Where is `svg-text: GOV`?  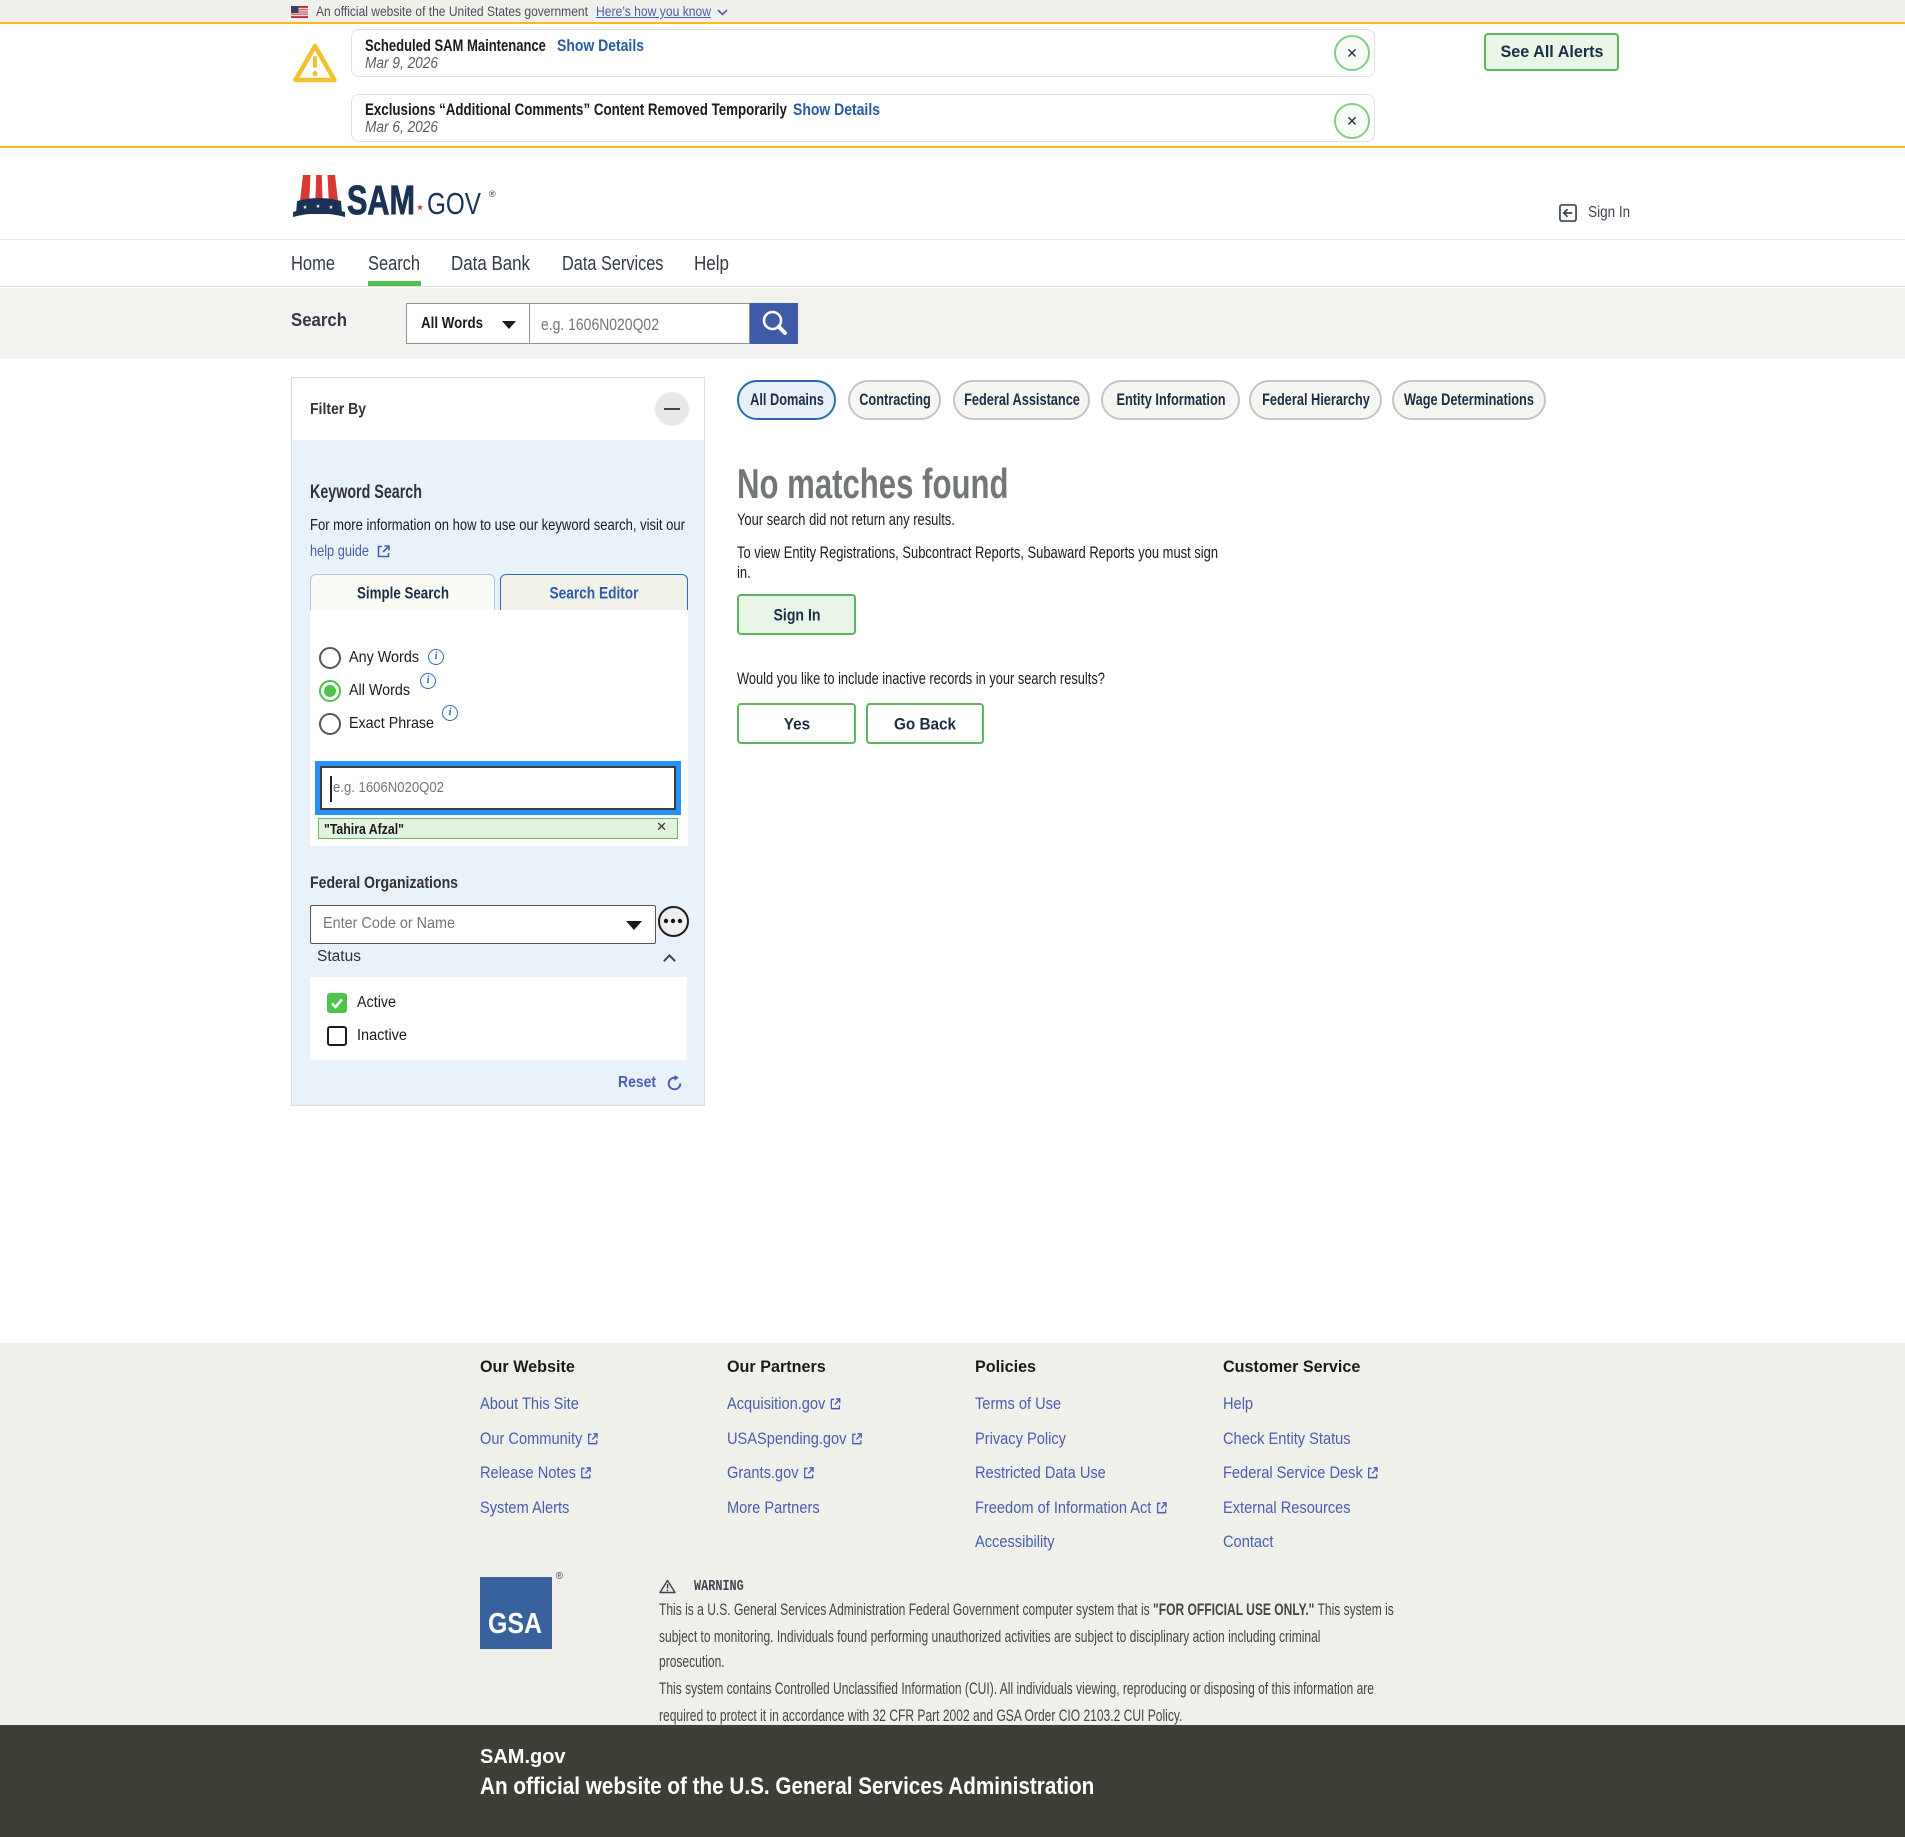
svg-text: GOV is located at coordinates (454, 203).